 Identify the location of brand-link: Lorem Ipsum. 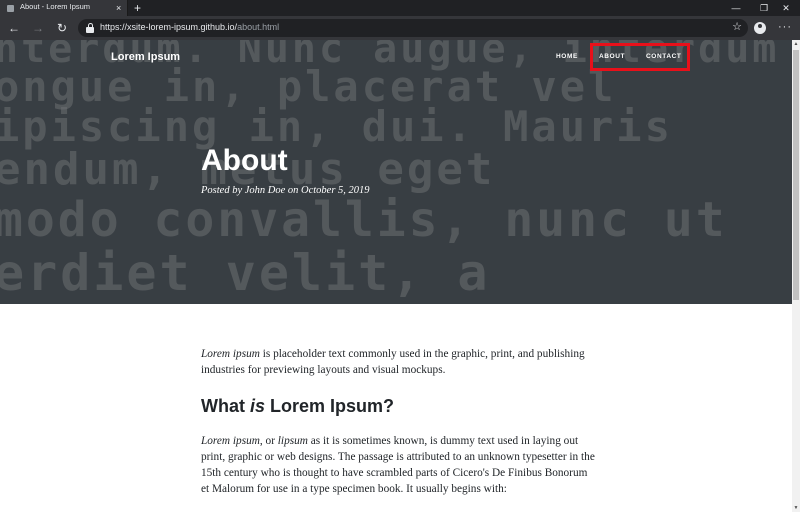
(145, 57).